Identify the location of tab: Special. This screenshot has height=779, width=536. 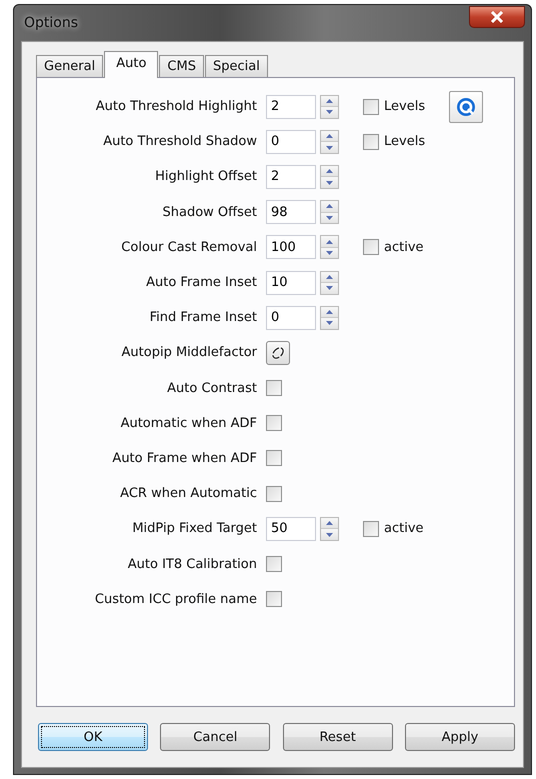
(236, 66).